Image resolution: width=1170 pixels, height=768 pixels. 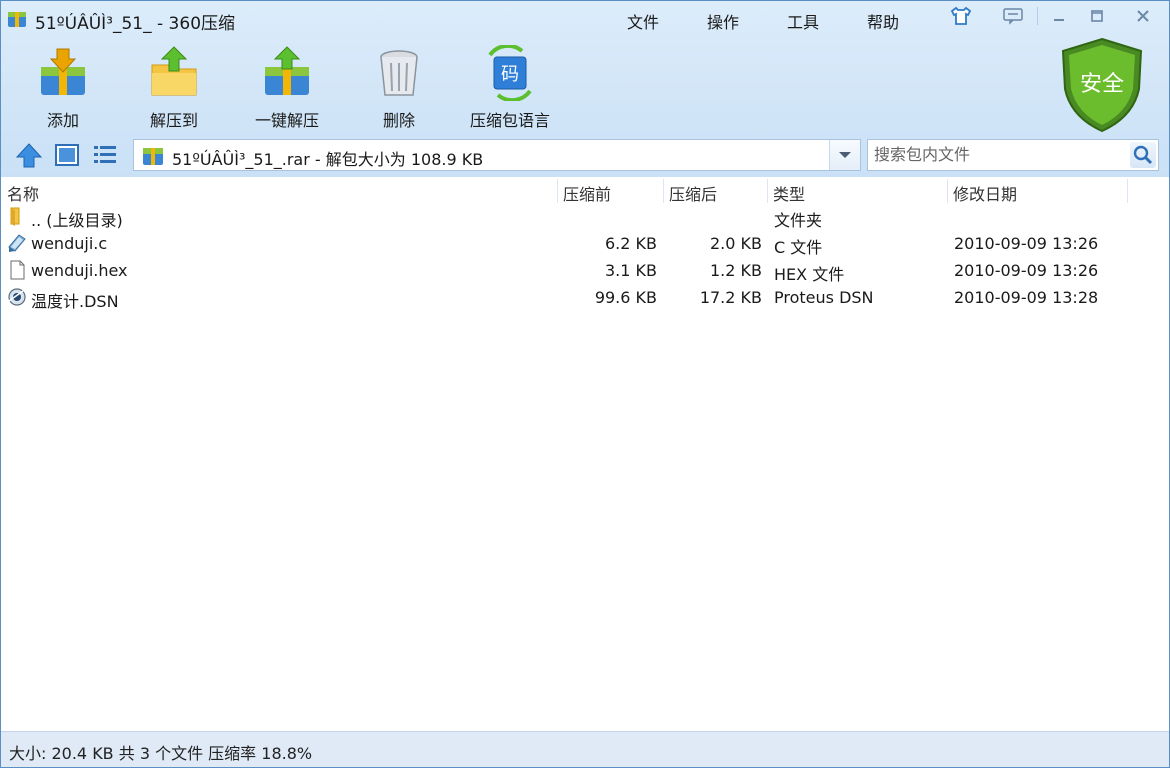 I want to click on title-bar: 51ºÚÂÛÌ³_51_ - 360压缩 文件 操作 工具 帮助, so click(x=585, y=19).